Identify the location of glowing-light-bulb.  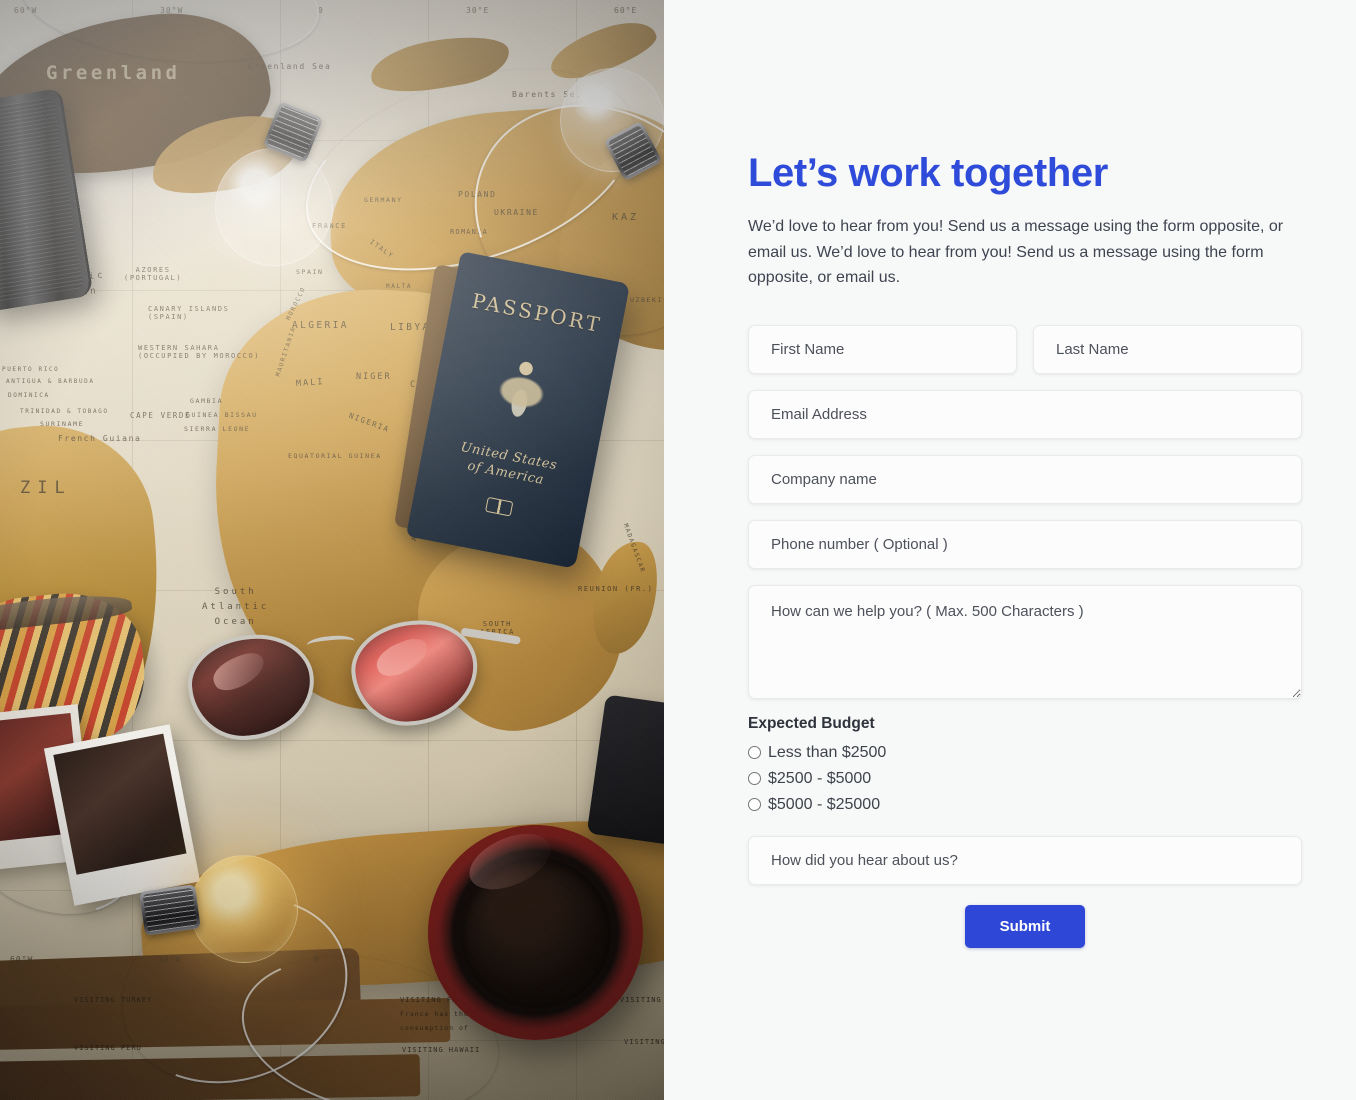
(244, 909).